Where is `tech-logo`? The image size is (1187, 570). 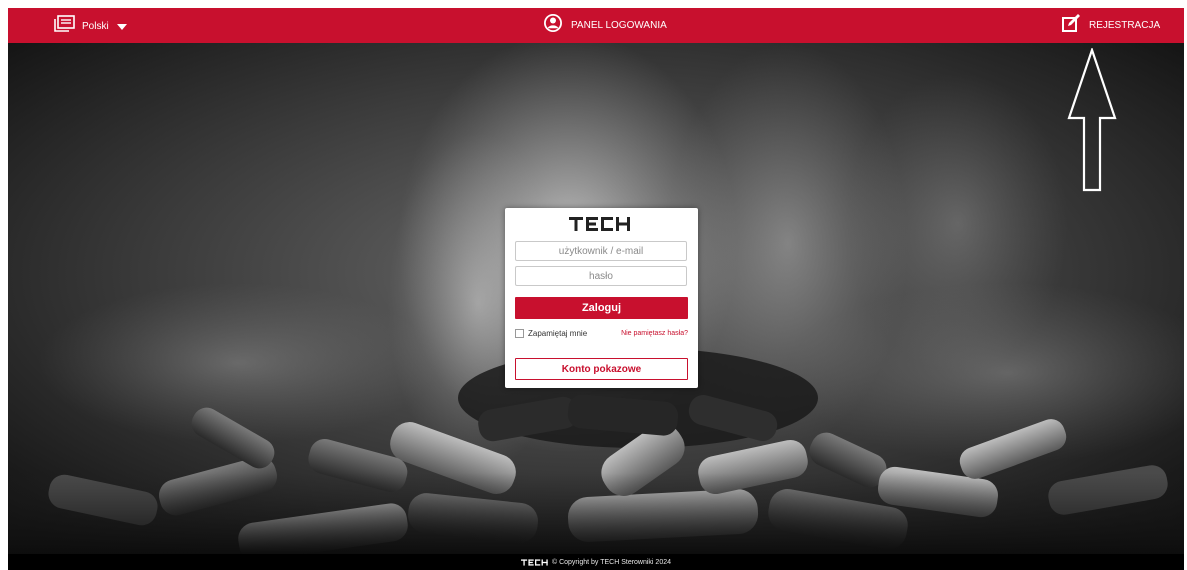 tech-logo is located at coordinates (601, 226).